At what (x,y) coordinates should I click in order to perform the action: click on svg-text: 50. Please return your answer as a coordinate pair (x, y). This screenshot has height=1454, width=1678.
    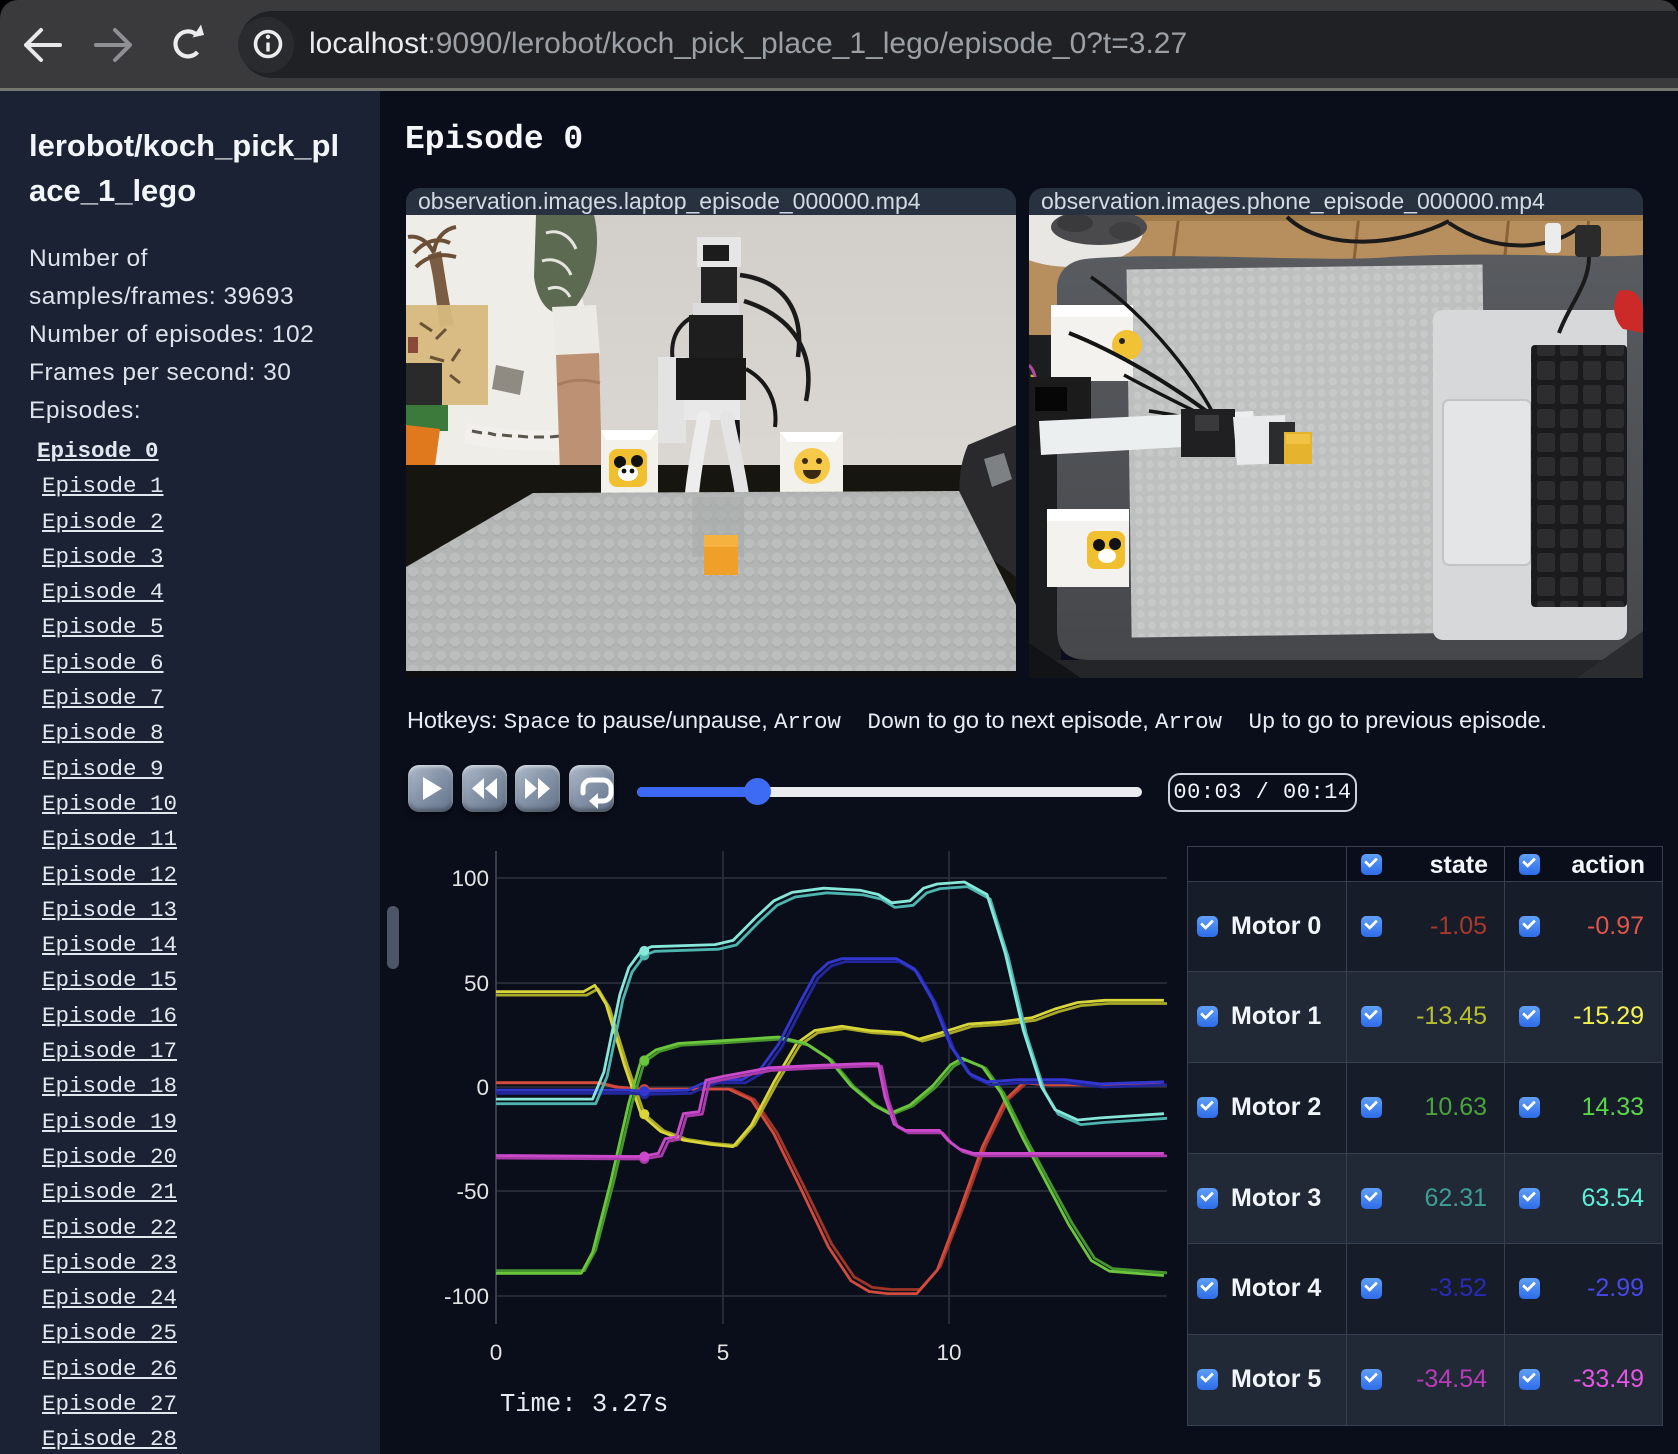
    Looking at the image, I should click on (476, 983).